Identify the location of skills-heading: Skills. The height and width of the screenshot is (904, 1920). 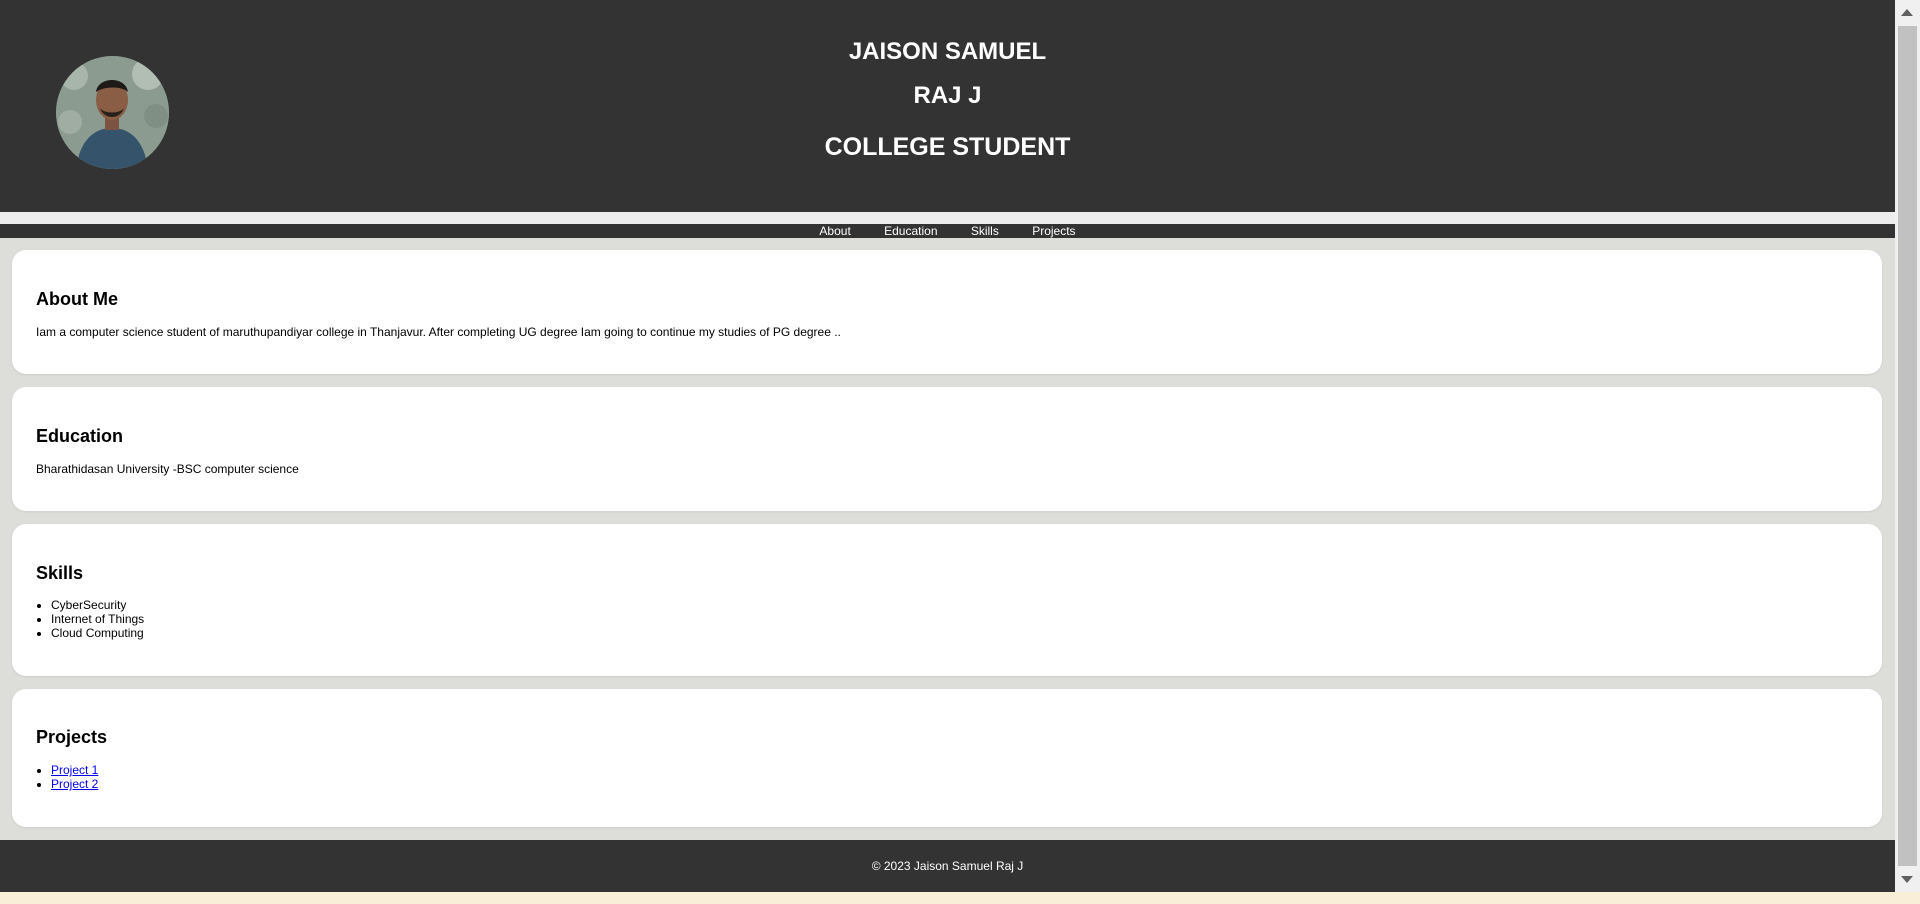
(60, 573).